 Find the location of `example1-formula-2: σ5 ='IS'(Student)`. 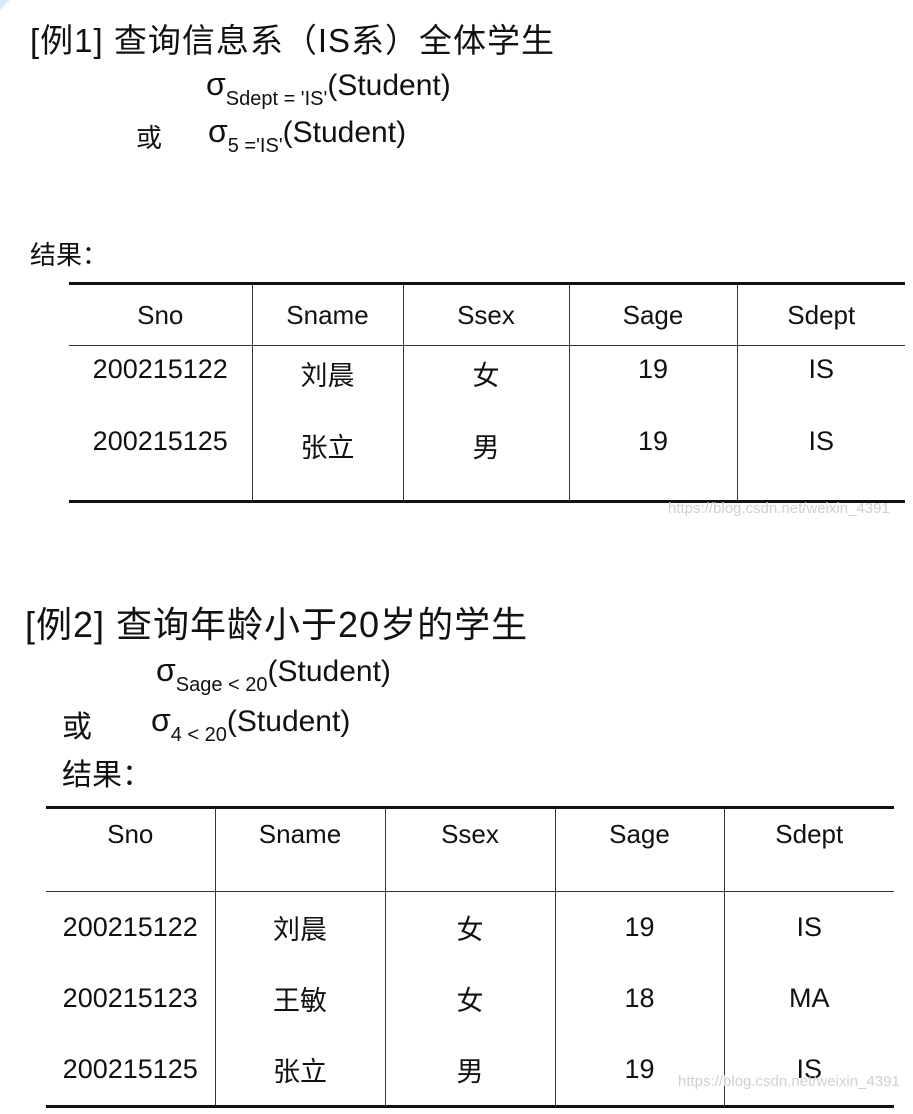

example1-formula-2: σ5 ='IS'(Student) is located at coordinates (307, 135).